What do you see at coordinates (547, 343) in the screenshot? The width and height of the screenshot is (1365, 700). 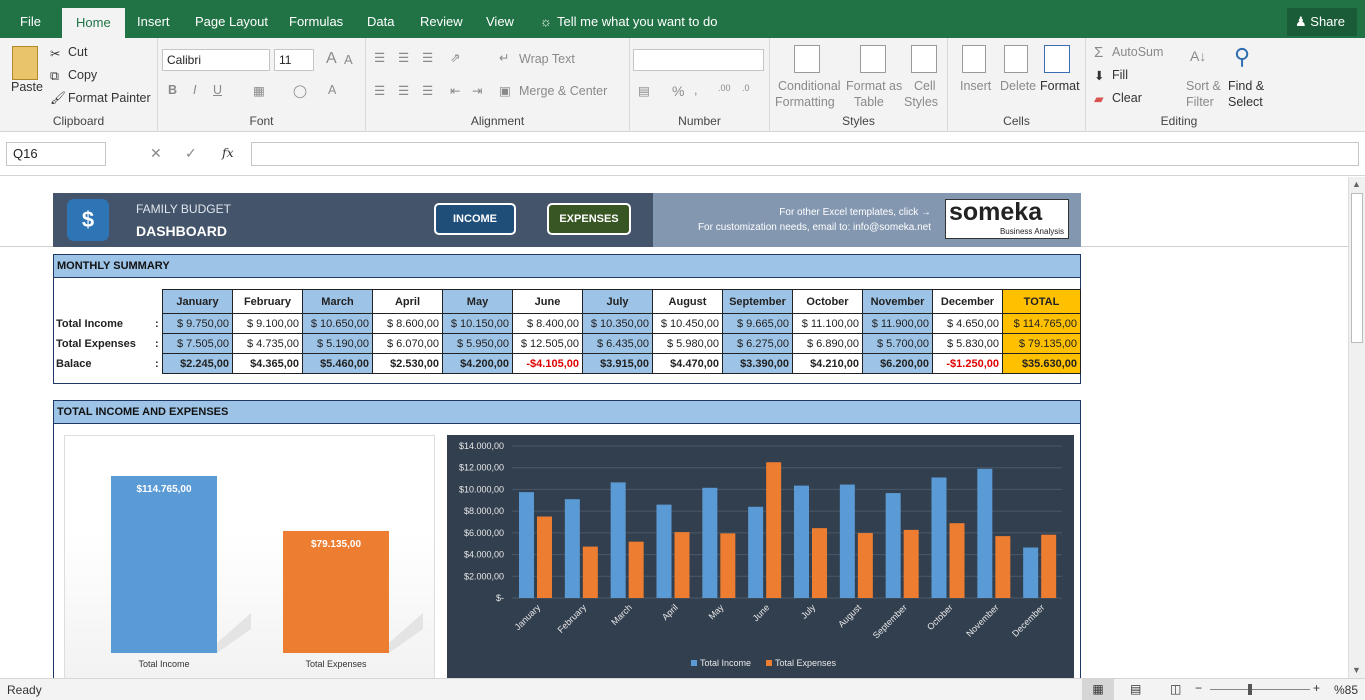 I see `summary-cell: $ 12.505,00` at bounding box center [547, 343].